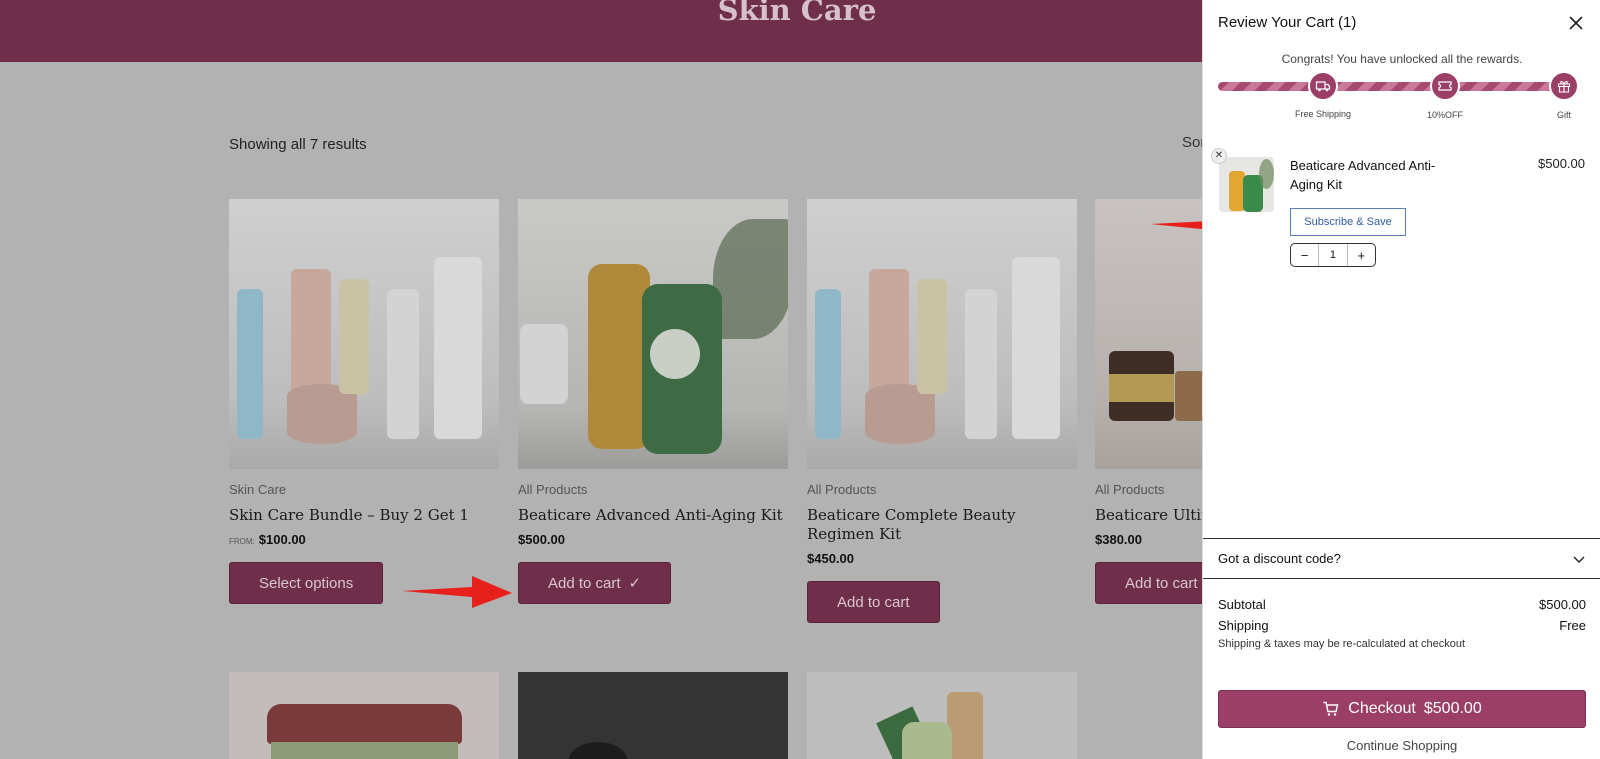  What do you see at coordinates (1561, 163) in the screenshot?
I see `cart-item-price: $500.00` at bounding box center [1561, 163].